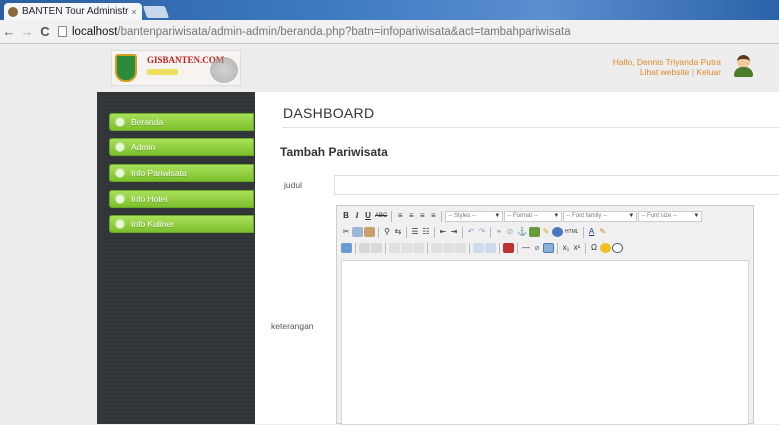  I want to click on page-icon, so click(62, 31).